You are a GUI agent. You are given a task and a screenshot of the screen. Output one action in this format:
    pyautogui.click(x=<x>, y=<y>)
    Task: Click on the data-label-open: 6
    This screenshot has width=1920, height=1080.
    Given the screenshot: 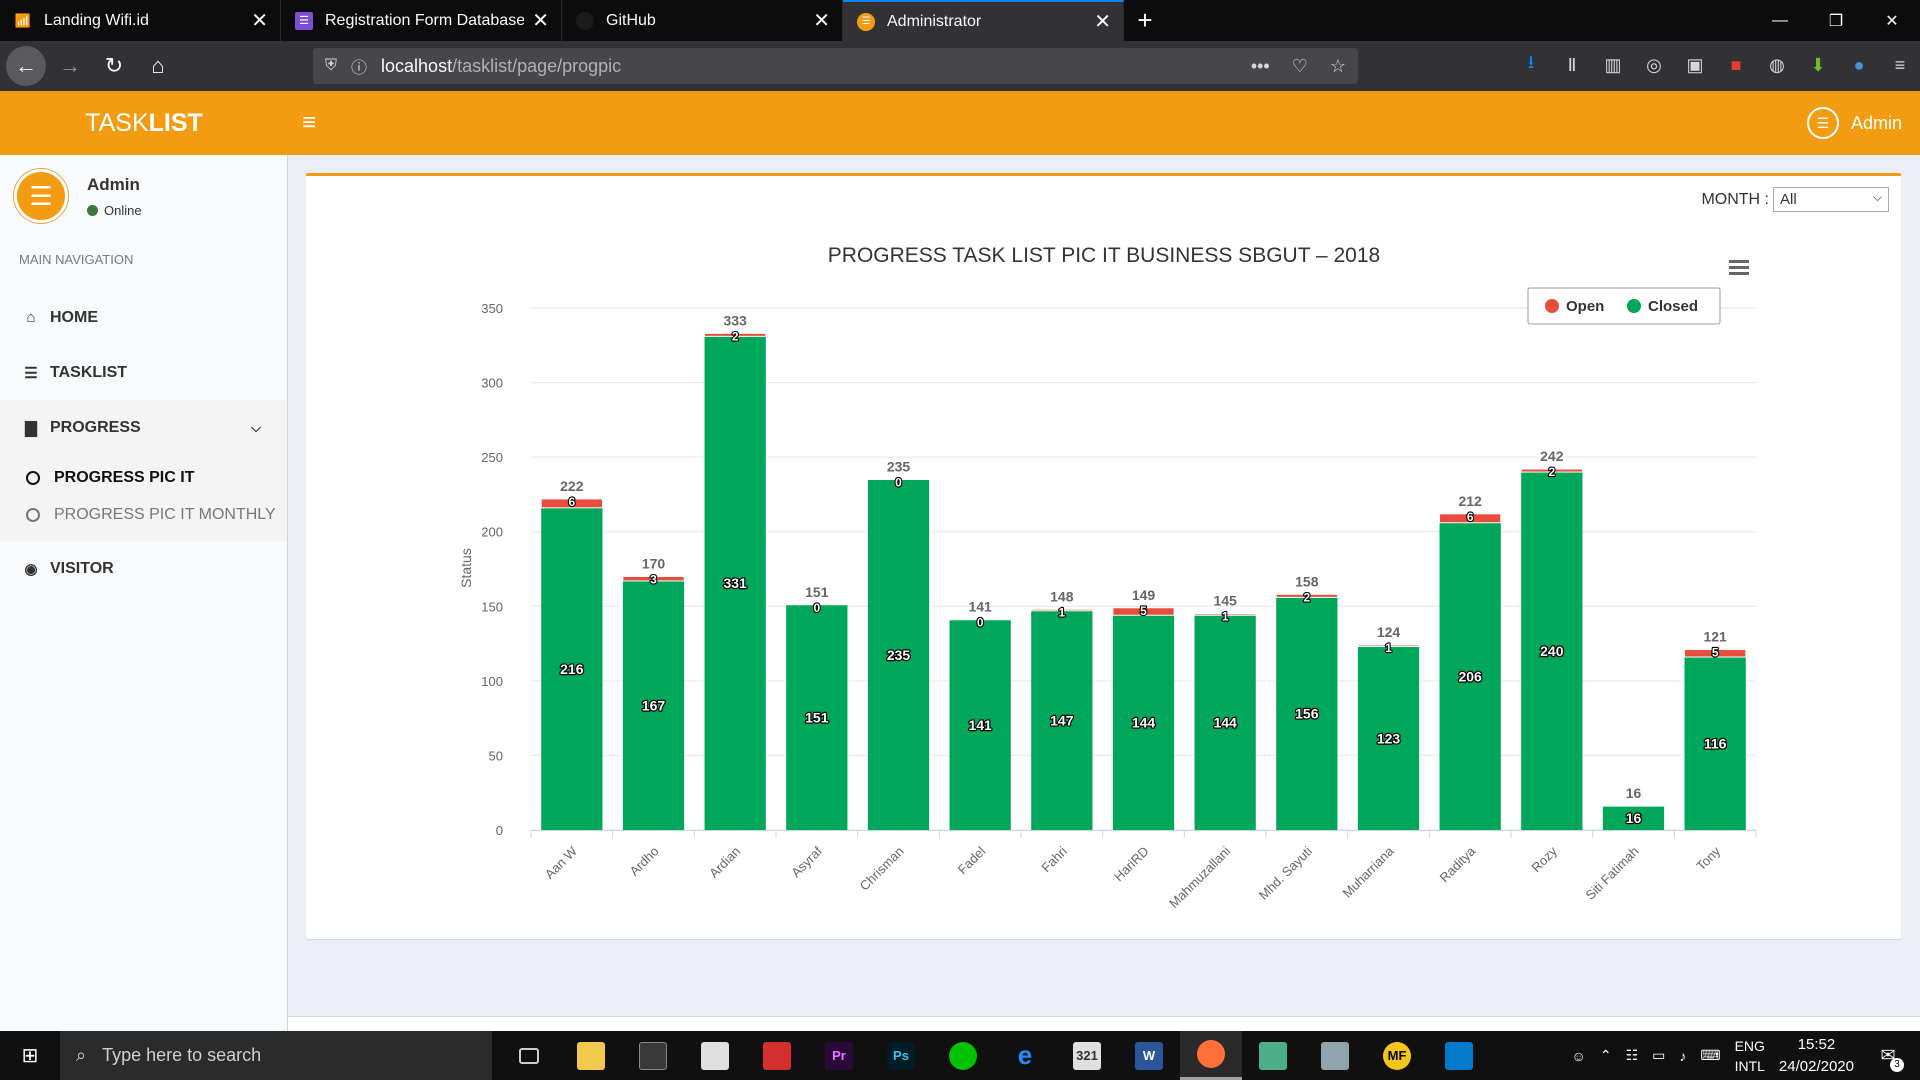 What is the action you would take?
    pyautogui.click(x=1470, y=517)
    